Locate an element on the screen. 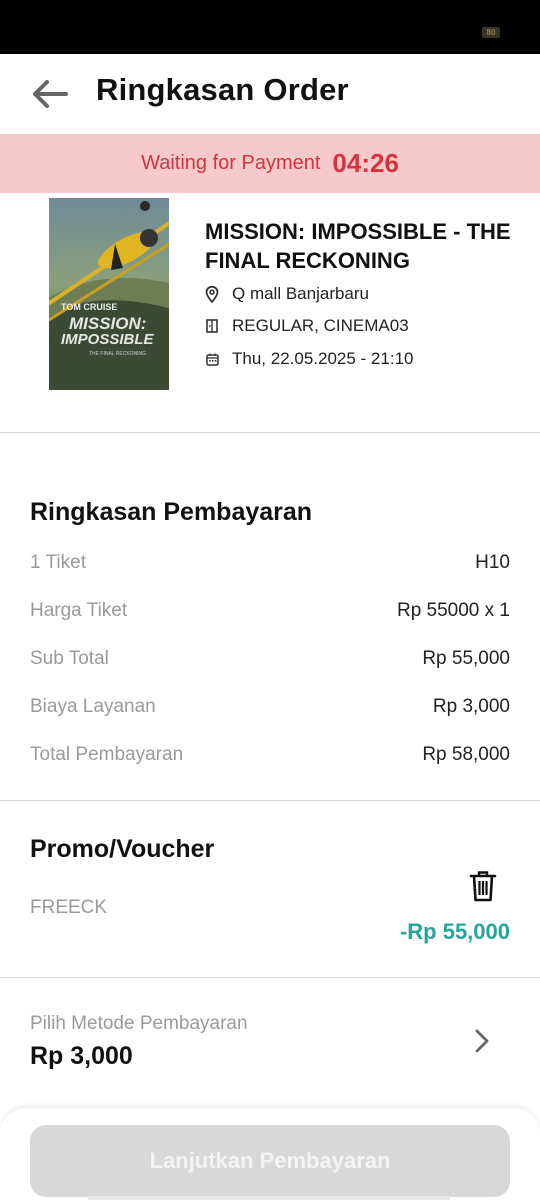 The height and width of the screenshot is (1200, 540). summary-row: 1 Tiket H10 is located at coordinates (270, 563).